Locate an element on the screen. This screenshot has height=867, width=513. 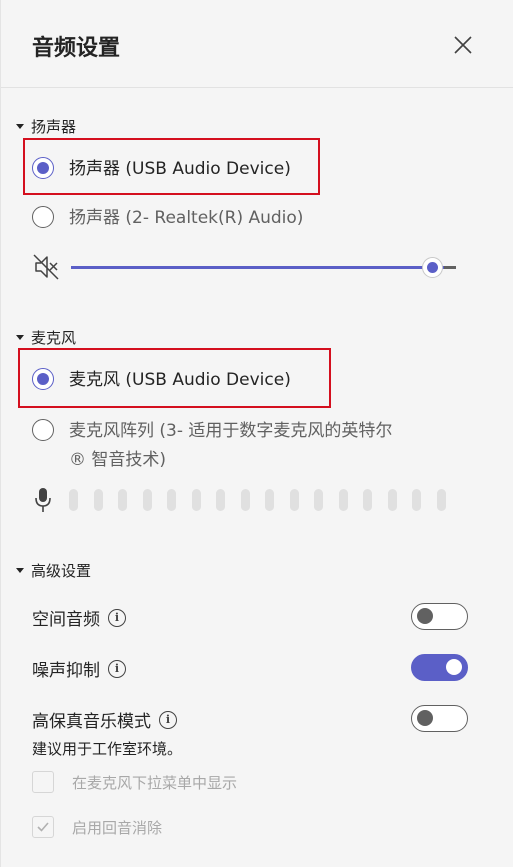
show-in-mic-dropdown-label: 在麦克风下拉菜单中显示 is located at coordinates (155, 782).